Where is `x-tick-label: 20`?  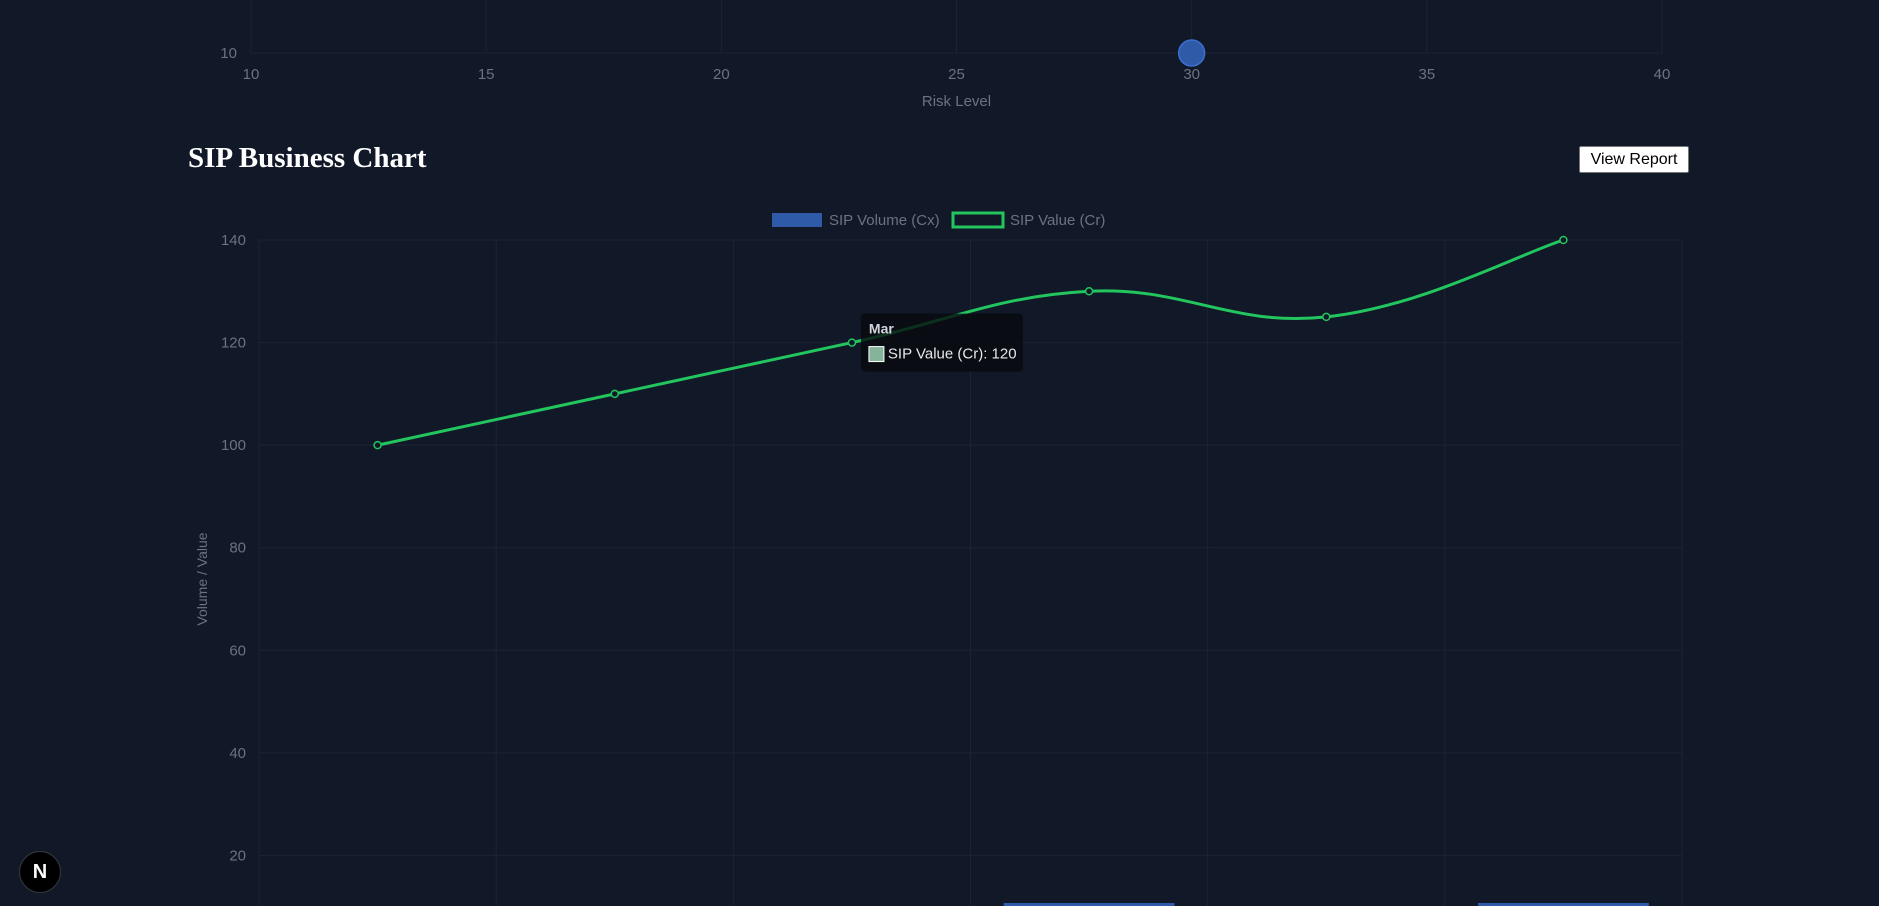 x-tick-label: 20 is located at coordinates (721, 74).